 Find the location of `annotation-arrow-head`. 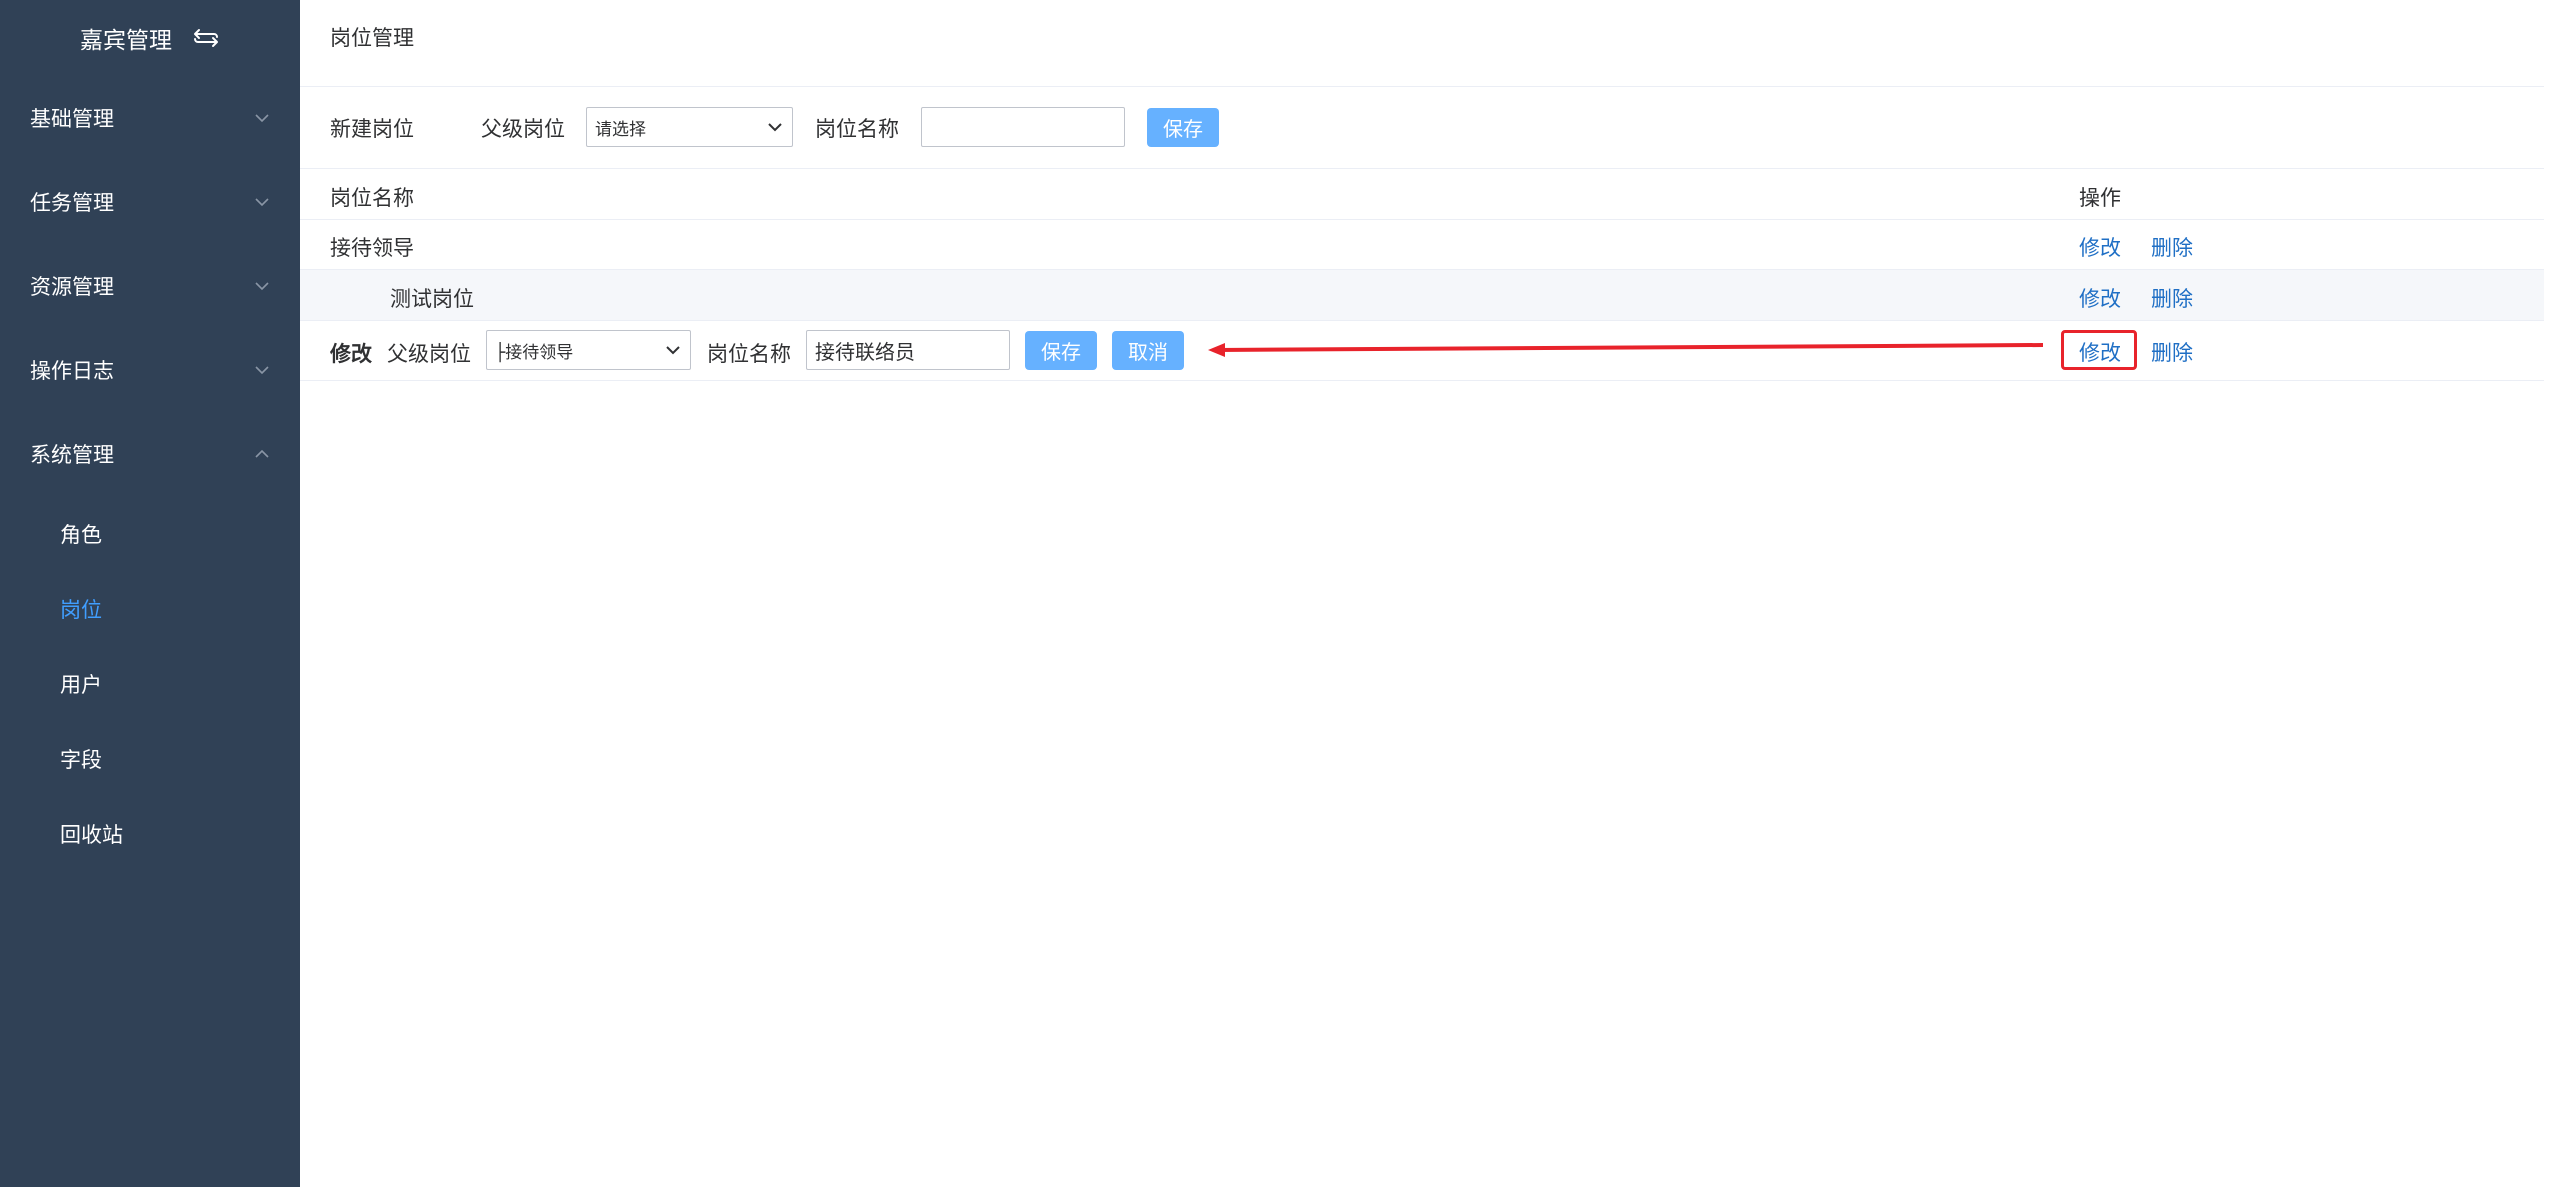

annotation-arrow-head is located at coordinates (1216, 350).